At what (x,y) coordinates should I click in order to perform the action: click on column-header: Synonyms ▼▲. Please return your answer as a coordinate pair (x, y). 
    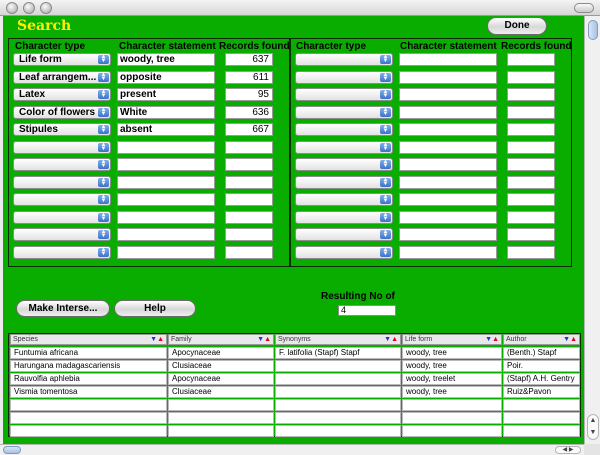
    Looking at the image, I should click on (338, 339).